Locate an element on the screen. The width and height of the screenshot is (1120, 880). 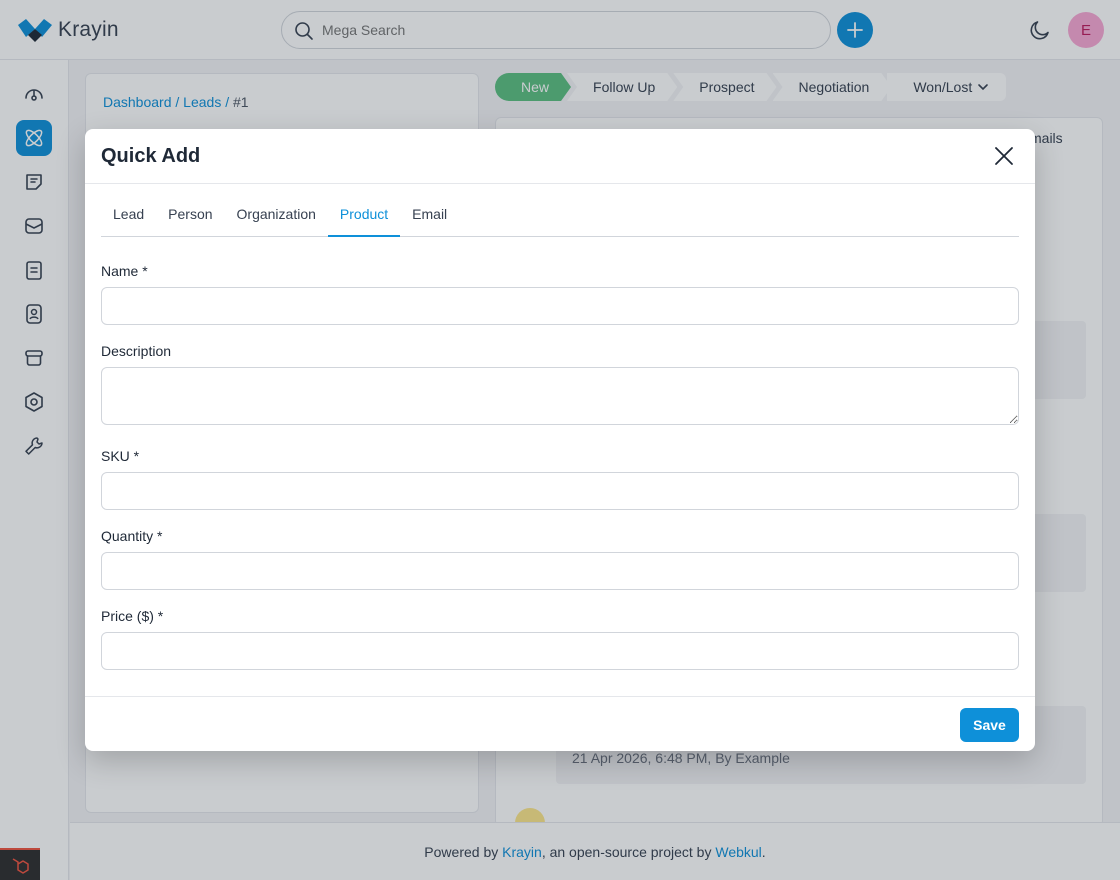
tab-product: Product is located at coordinates (364, 217).